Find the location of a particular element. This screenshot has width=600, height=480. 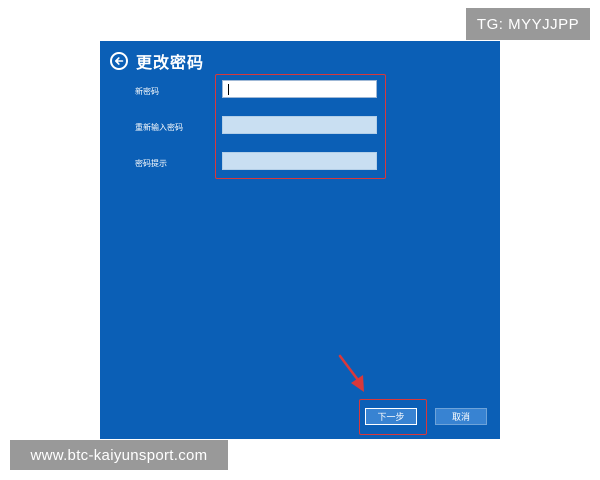

dialog-header: 更改密码 is located at coordinates (157, 61).